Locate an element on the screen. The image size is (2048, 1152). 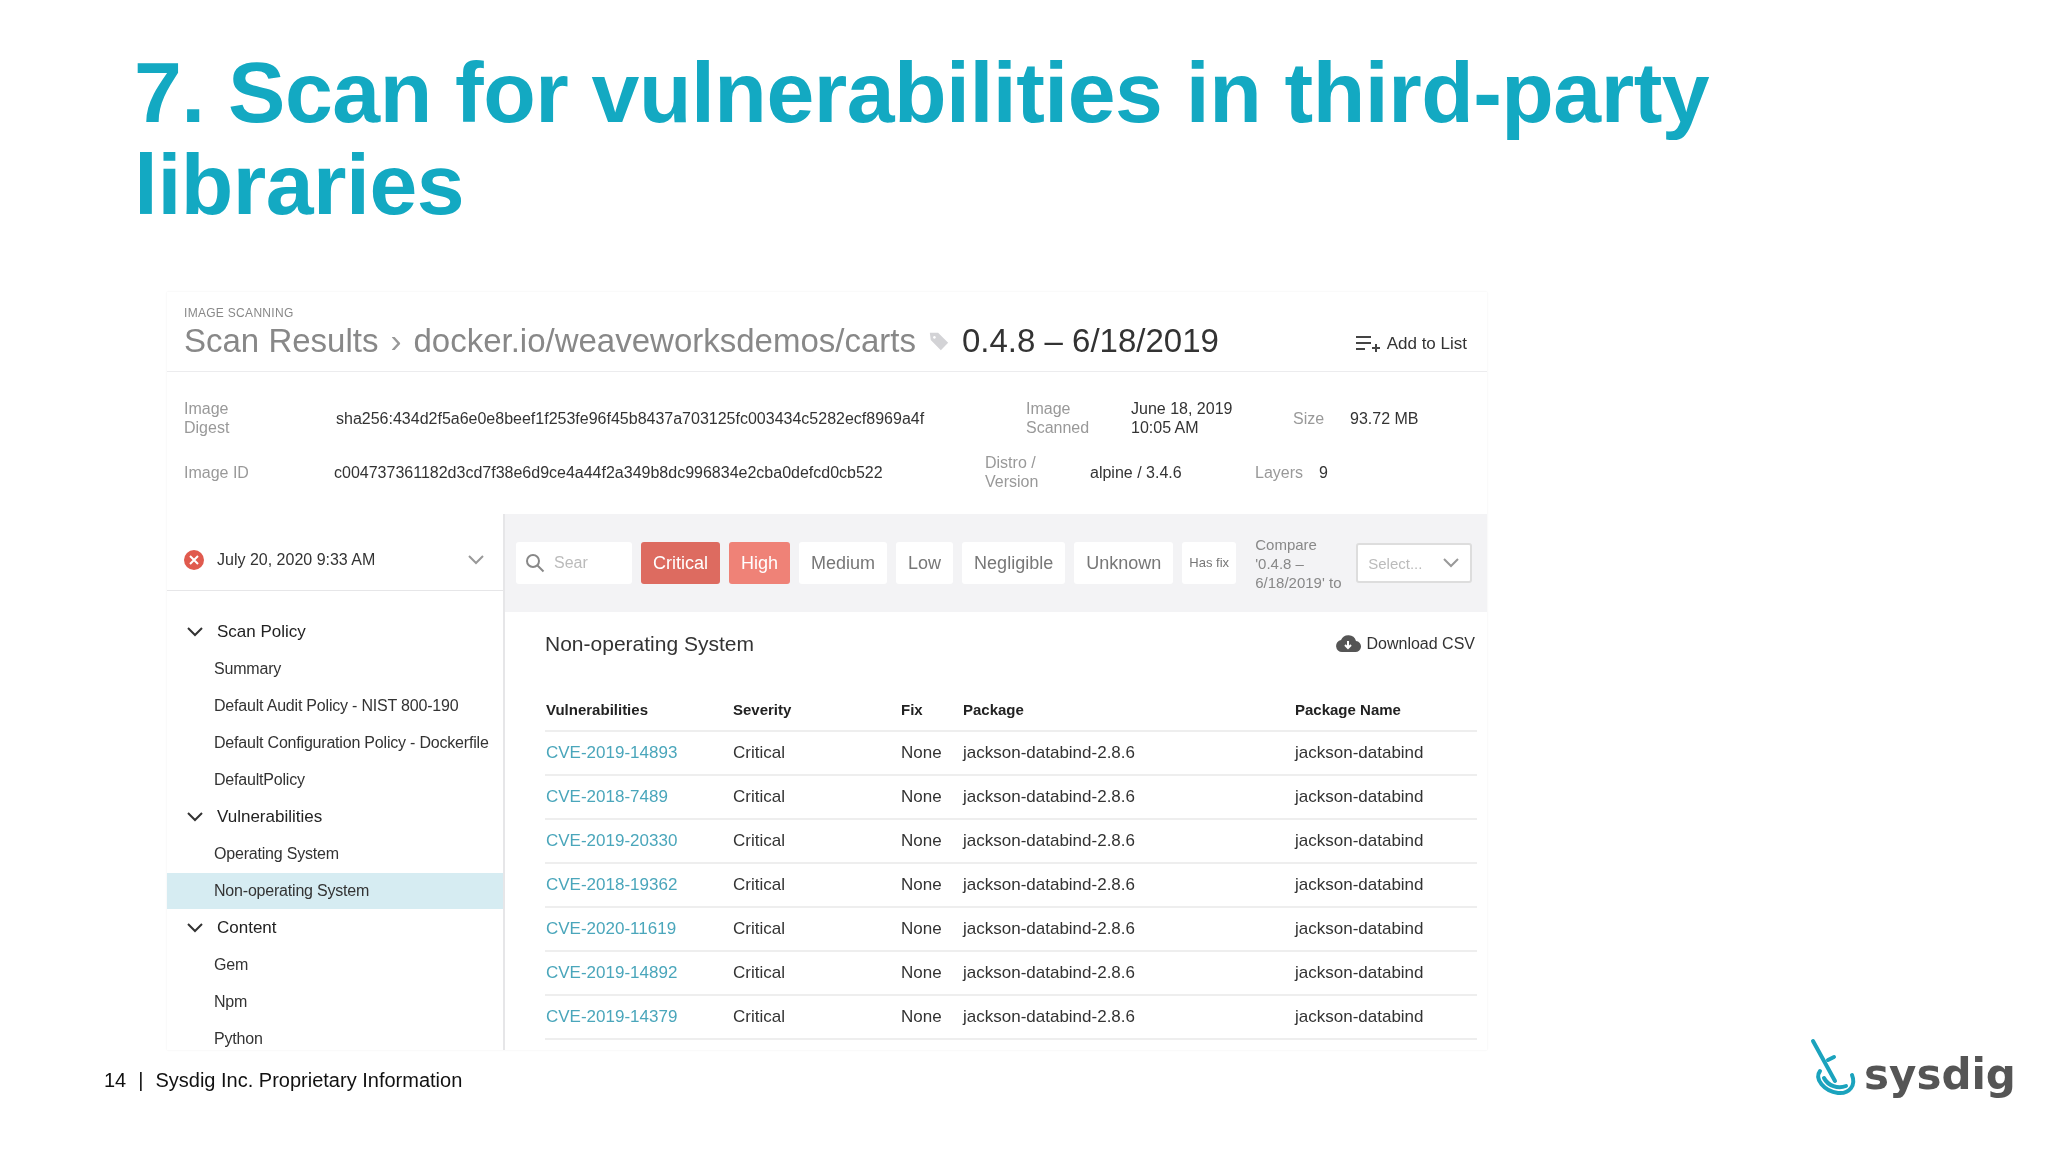
image-tag: 0.4.8 – 6/18/2019 is located at coordinates (1090, 341).